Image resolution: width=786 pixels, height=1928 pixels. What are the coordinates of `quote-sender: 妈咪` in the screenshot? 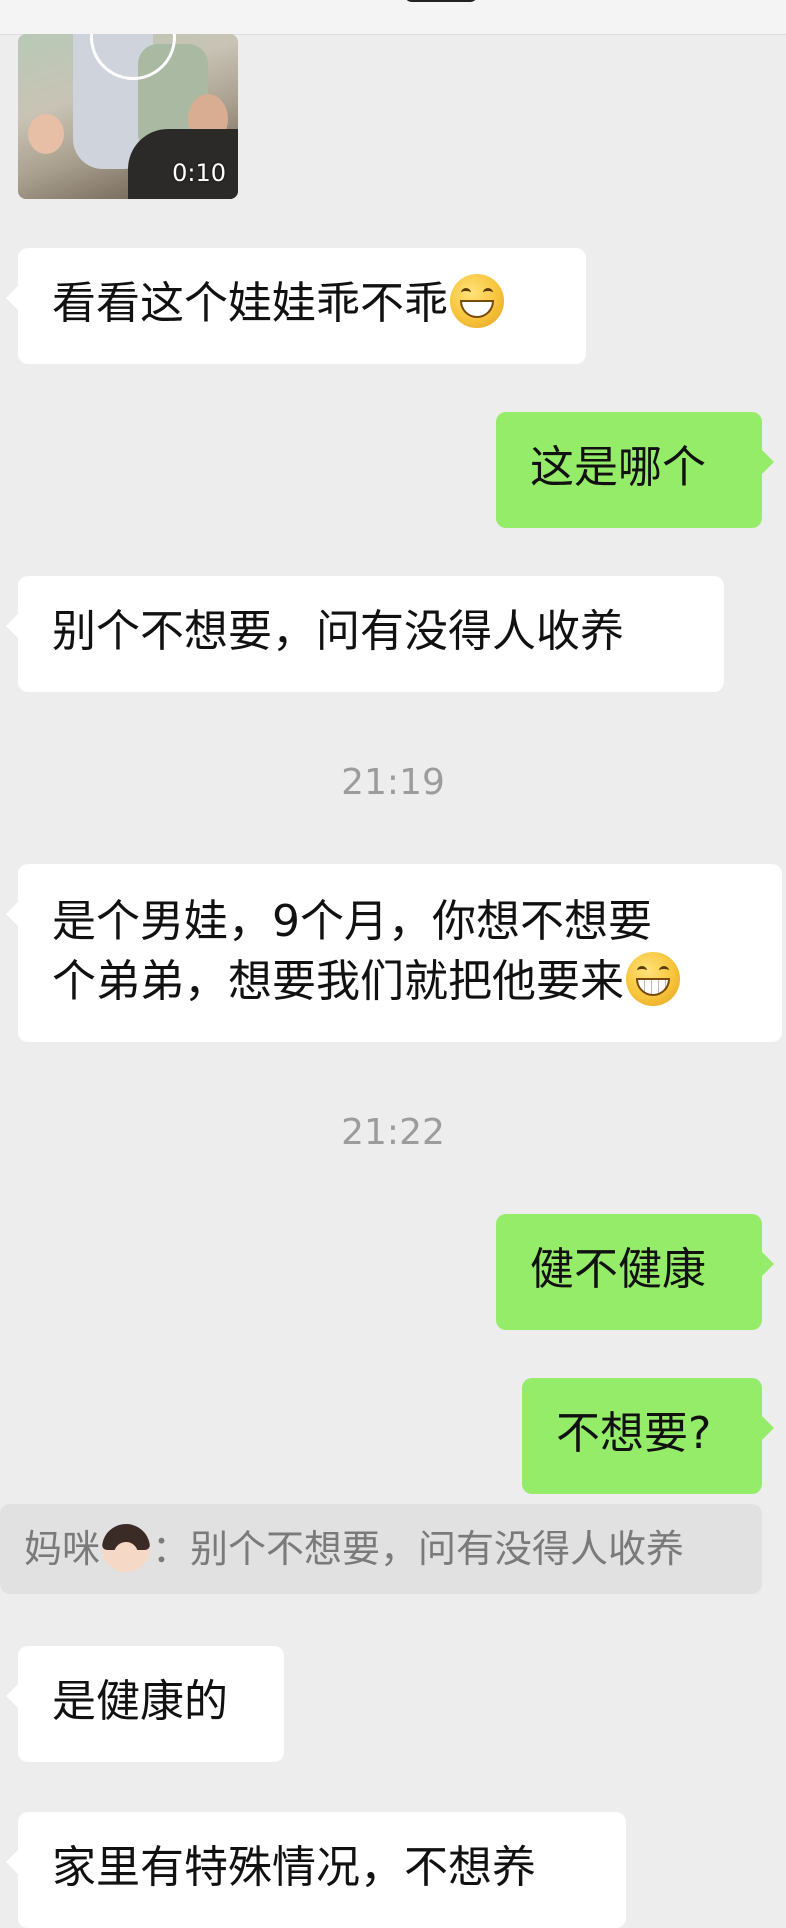 It's located at (62, 1549).